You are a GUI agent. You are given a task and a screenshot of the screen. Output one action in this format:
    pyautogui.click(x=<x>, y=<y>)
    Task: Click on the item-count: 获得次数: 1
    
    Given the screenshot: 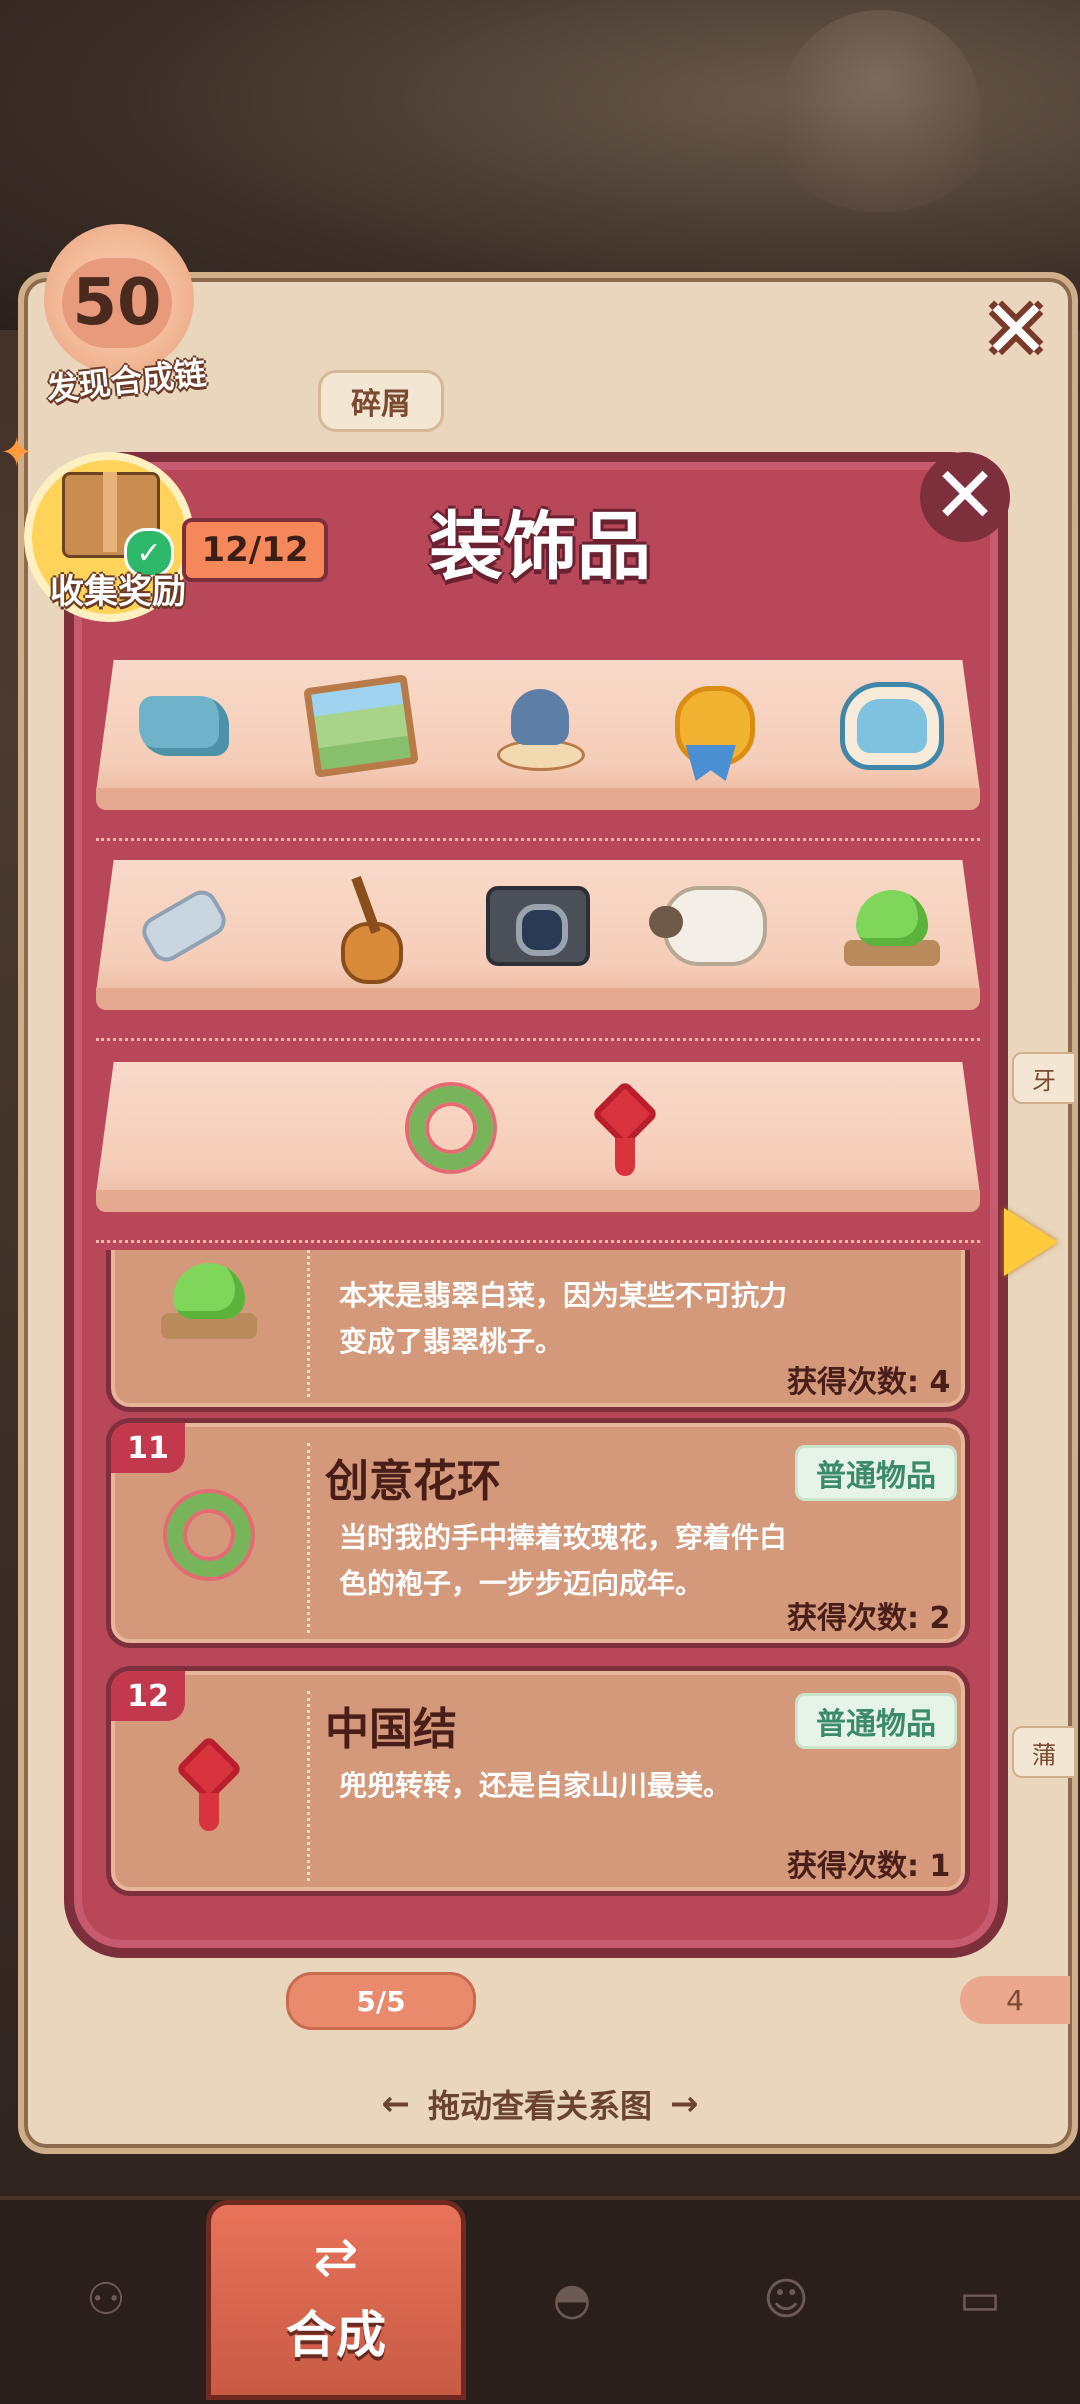 What is the action you would take?
    pyautogui.click(x=869, y=1866)
    